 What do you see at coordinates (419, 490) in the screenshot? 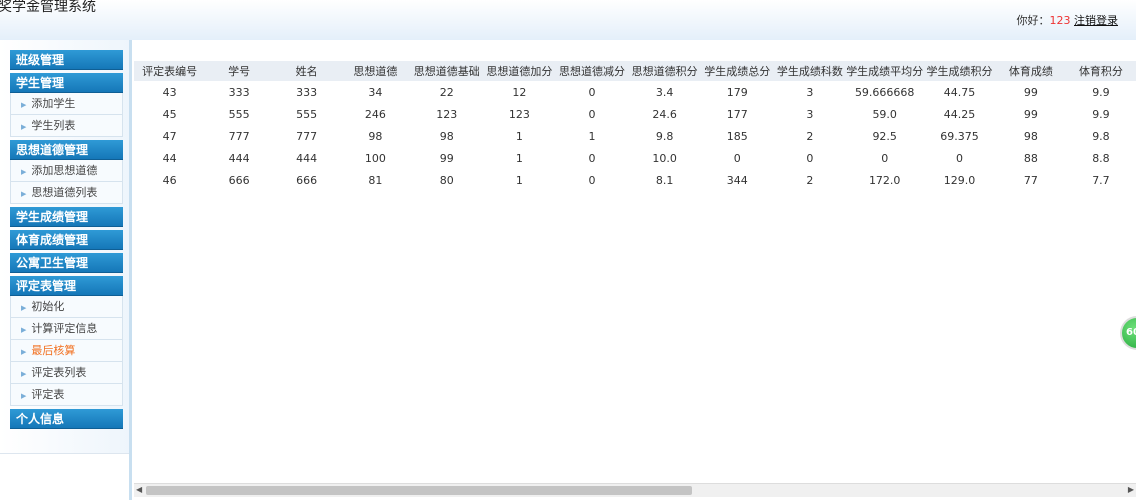
I see `scrollbar-thumb` at bounding box center [419, 490].